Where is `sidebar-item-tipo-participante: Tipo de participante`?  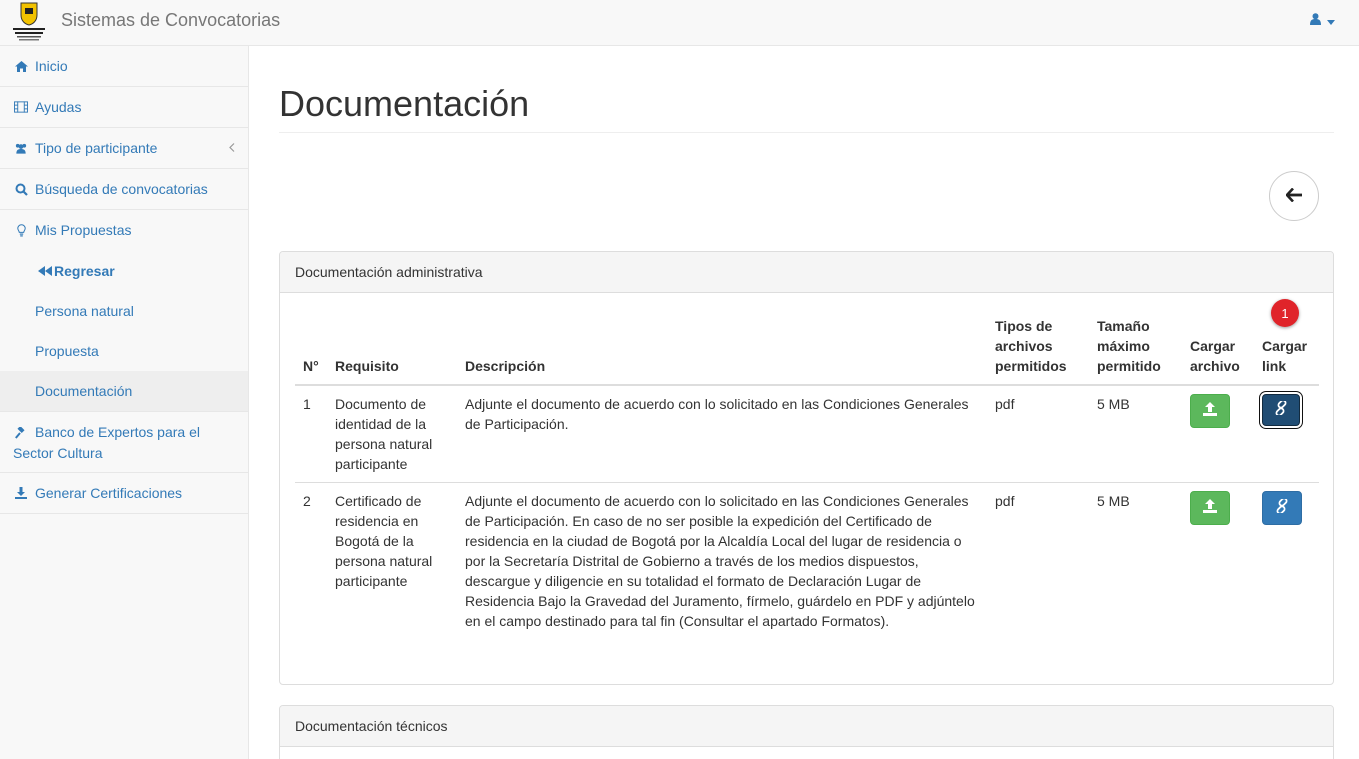
sidebar-item-tipo-participante: Tipo de participante is located at coordinates (124, 148).